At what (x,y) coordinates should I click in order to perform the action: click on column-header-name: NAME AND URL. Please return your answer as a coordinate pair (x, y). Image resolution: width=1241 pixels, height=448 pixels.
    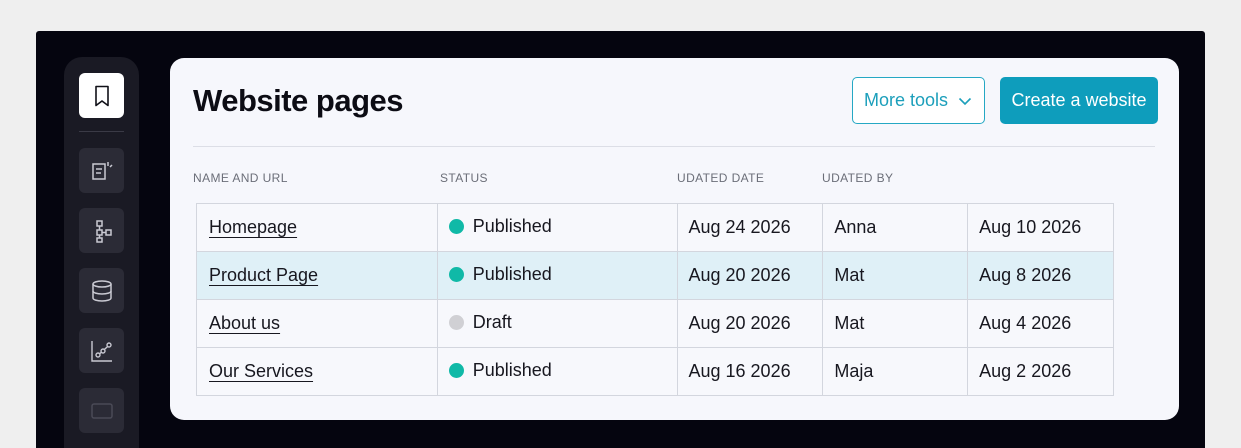
    Looking at the image, I should click on (240, 178).